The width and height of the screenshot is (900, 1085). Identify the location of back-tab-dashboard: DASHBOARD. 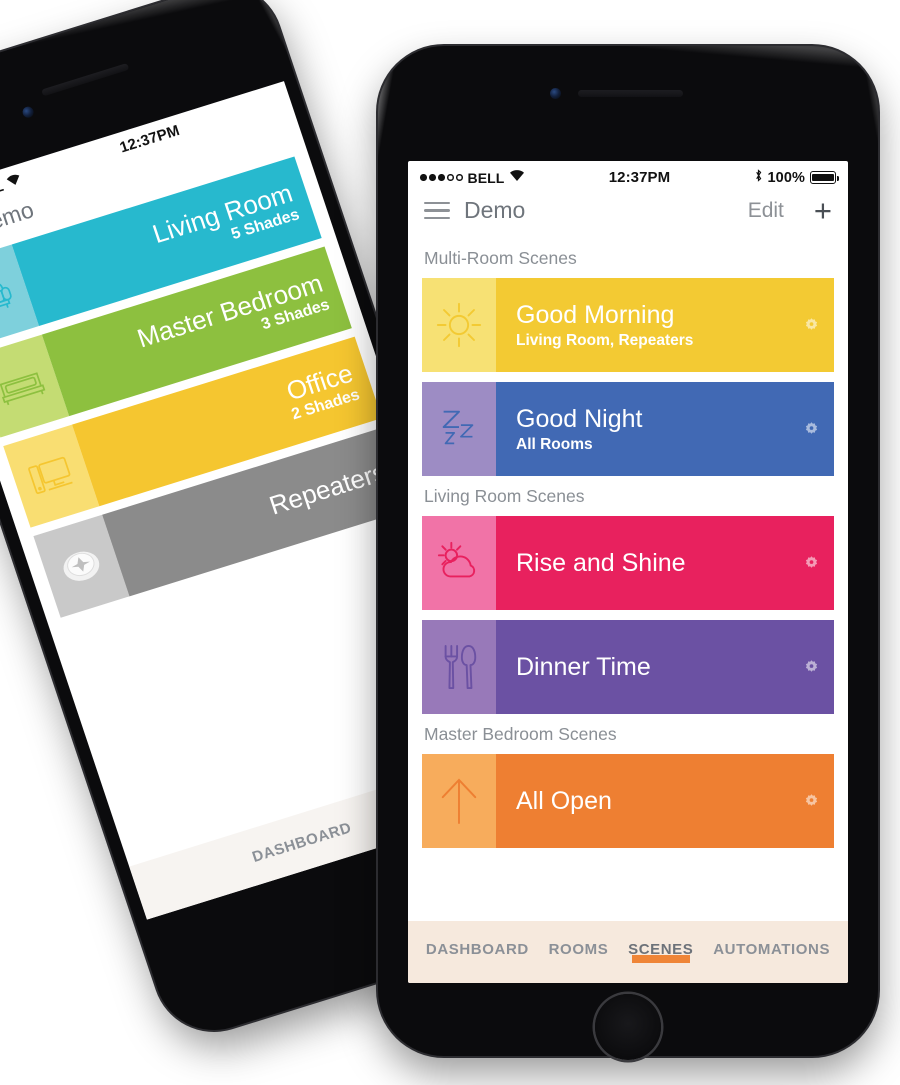
(302, 842).